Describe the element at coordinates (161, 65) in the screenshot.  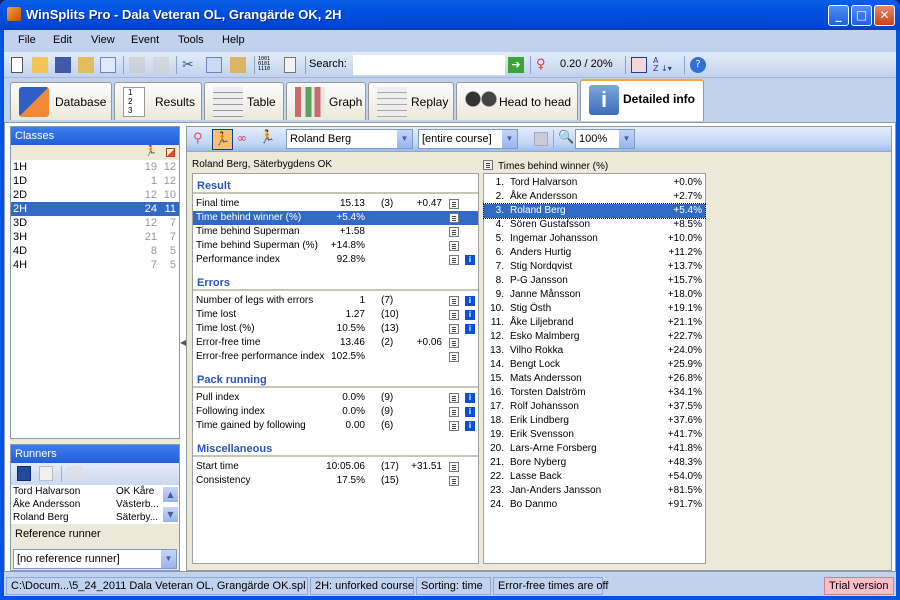
I see `print-preview-icon` at that location.